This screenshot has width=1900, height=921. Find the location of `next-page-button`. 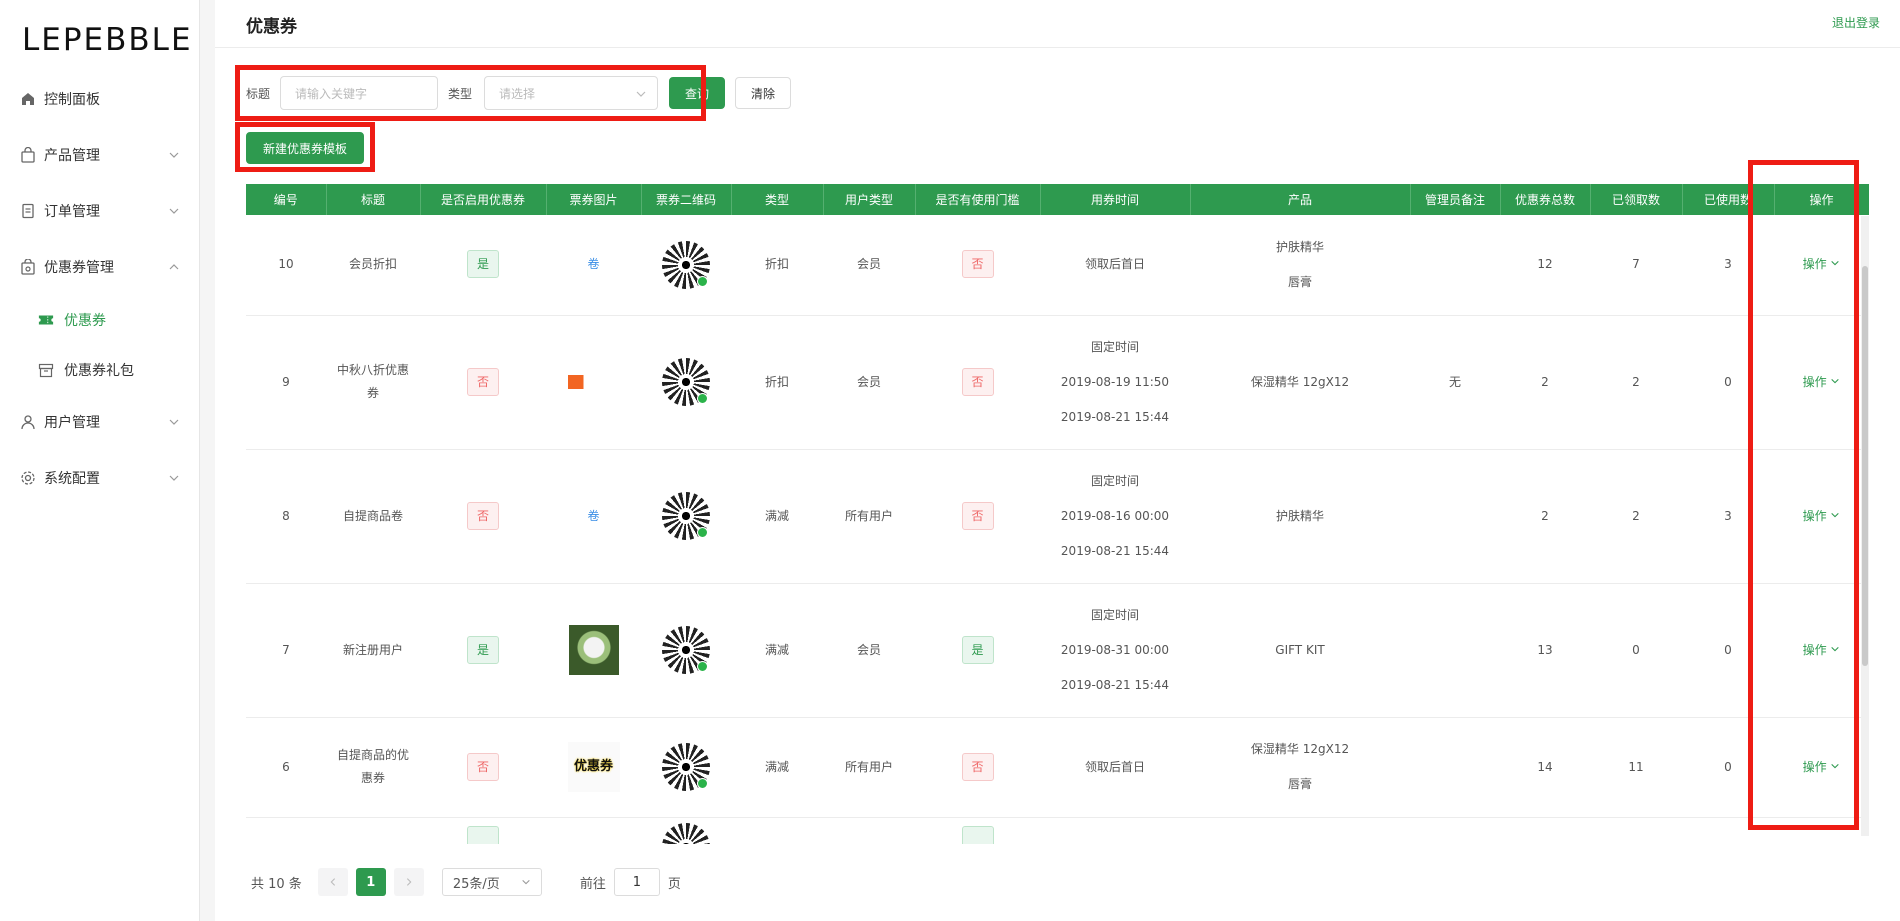

next-page-button is located at coordinates (408, 882).